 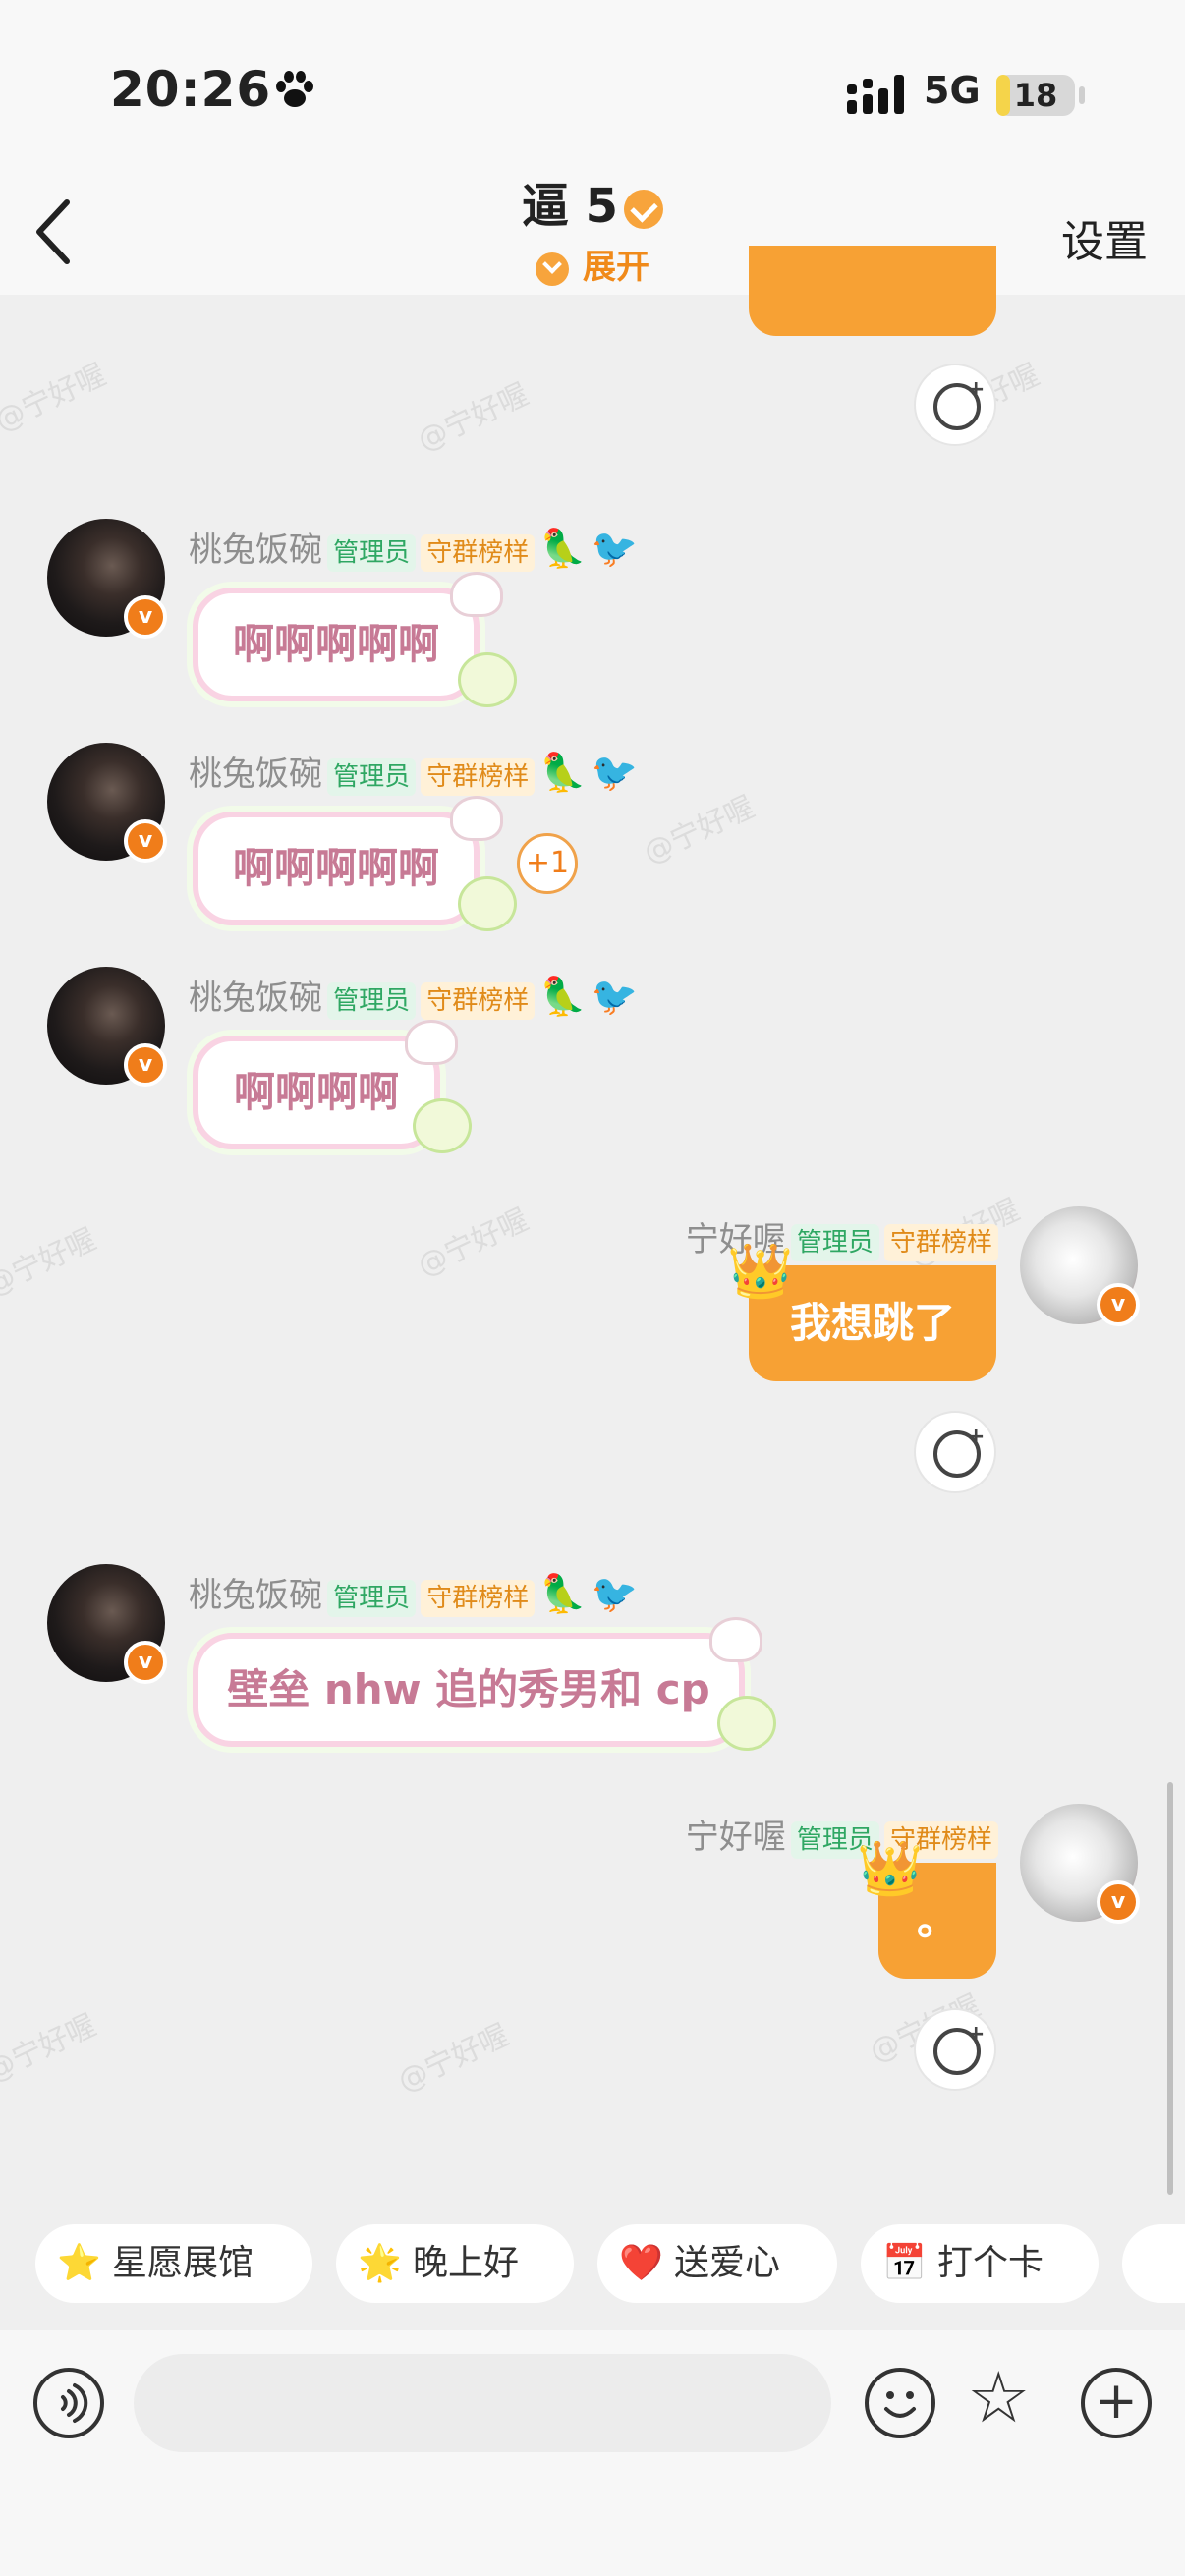 I want to click on plus-one-button: +1, so click(x=548, y=863).